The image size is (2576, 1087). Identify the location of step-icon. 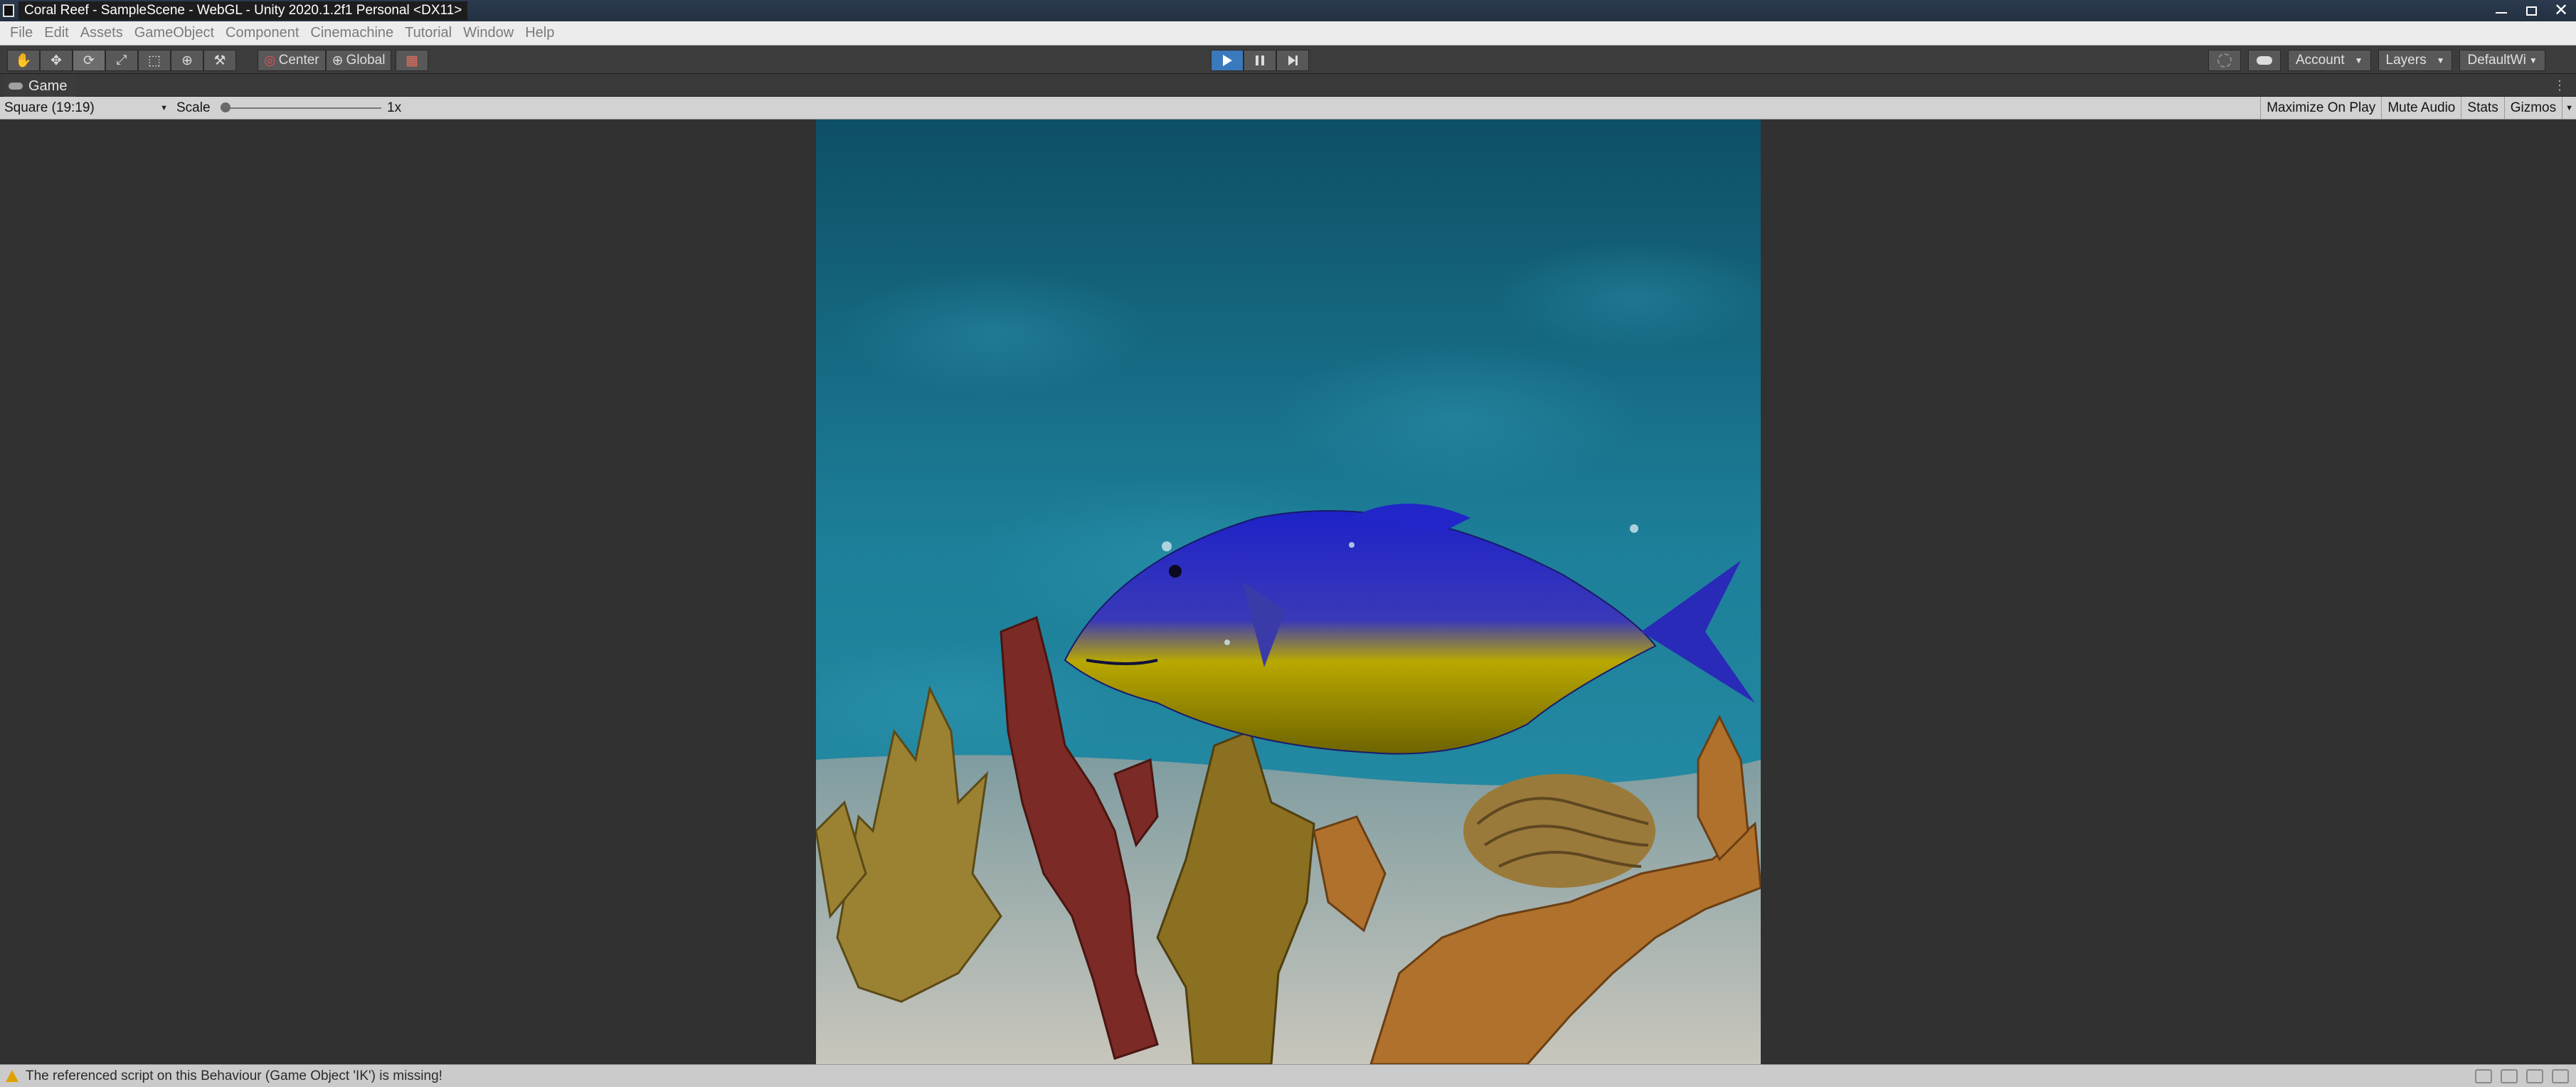
(1293, 60).